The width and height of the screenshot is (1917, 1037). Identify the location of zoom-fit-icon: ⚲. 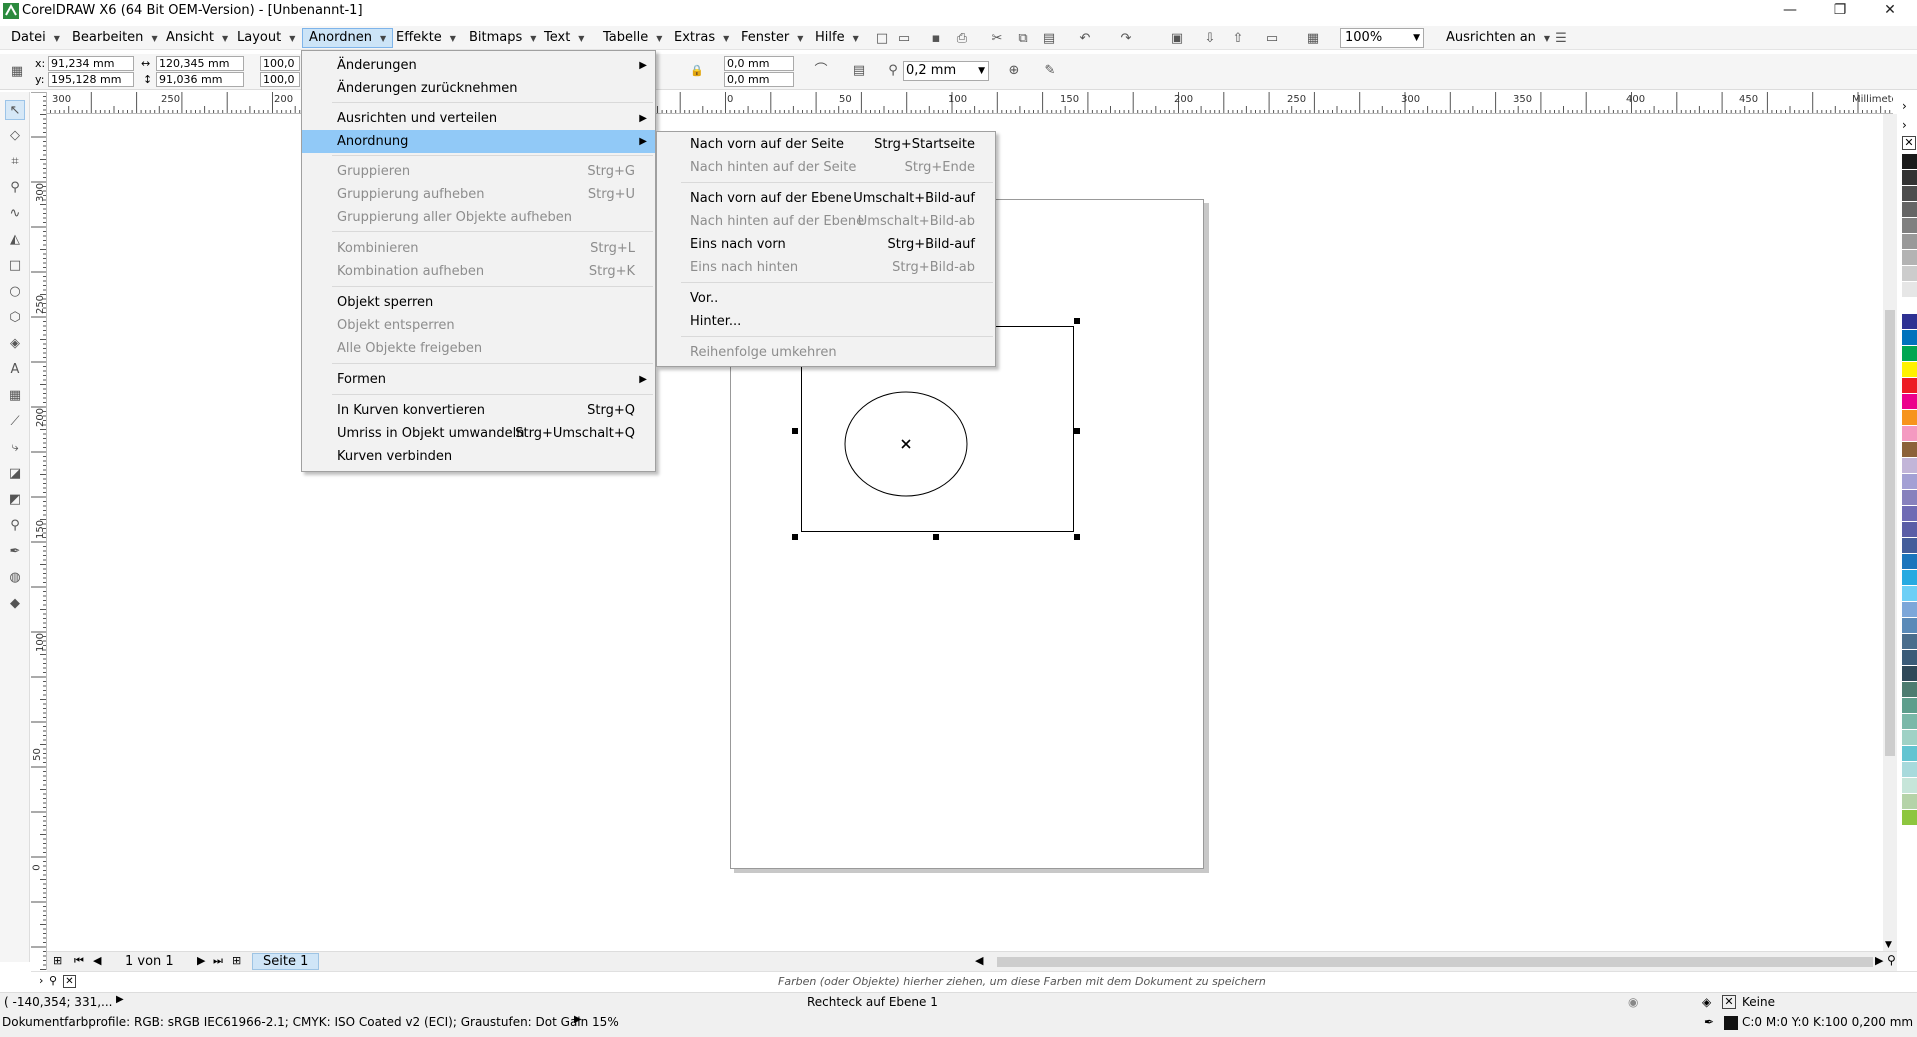
(1891, 960).